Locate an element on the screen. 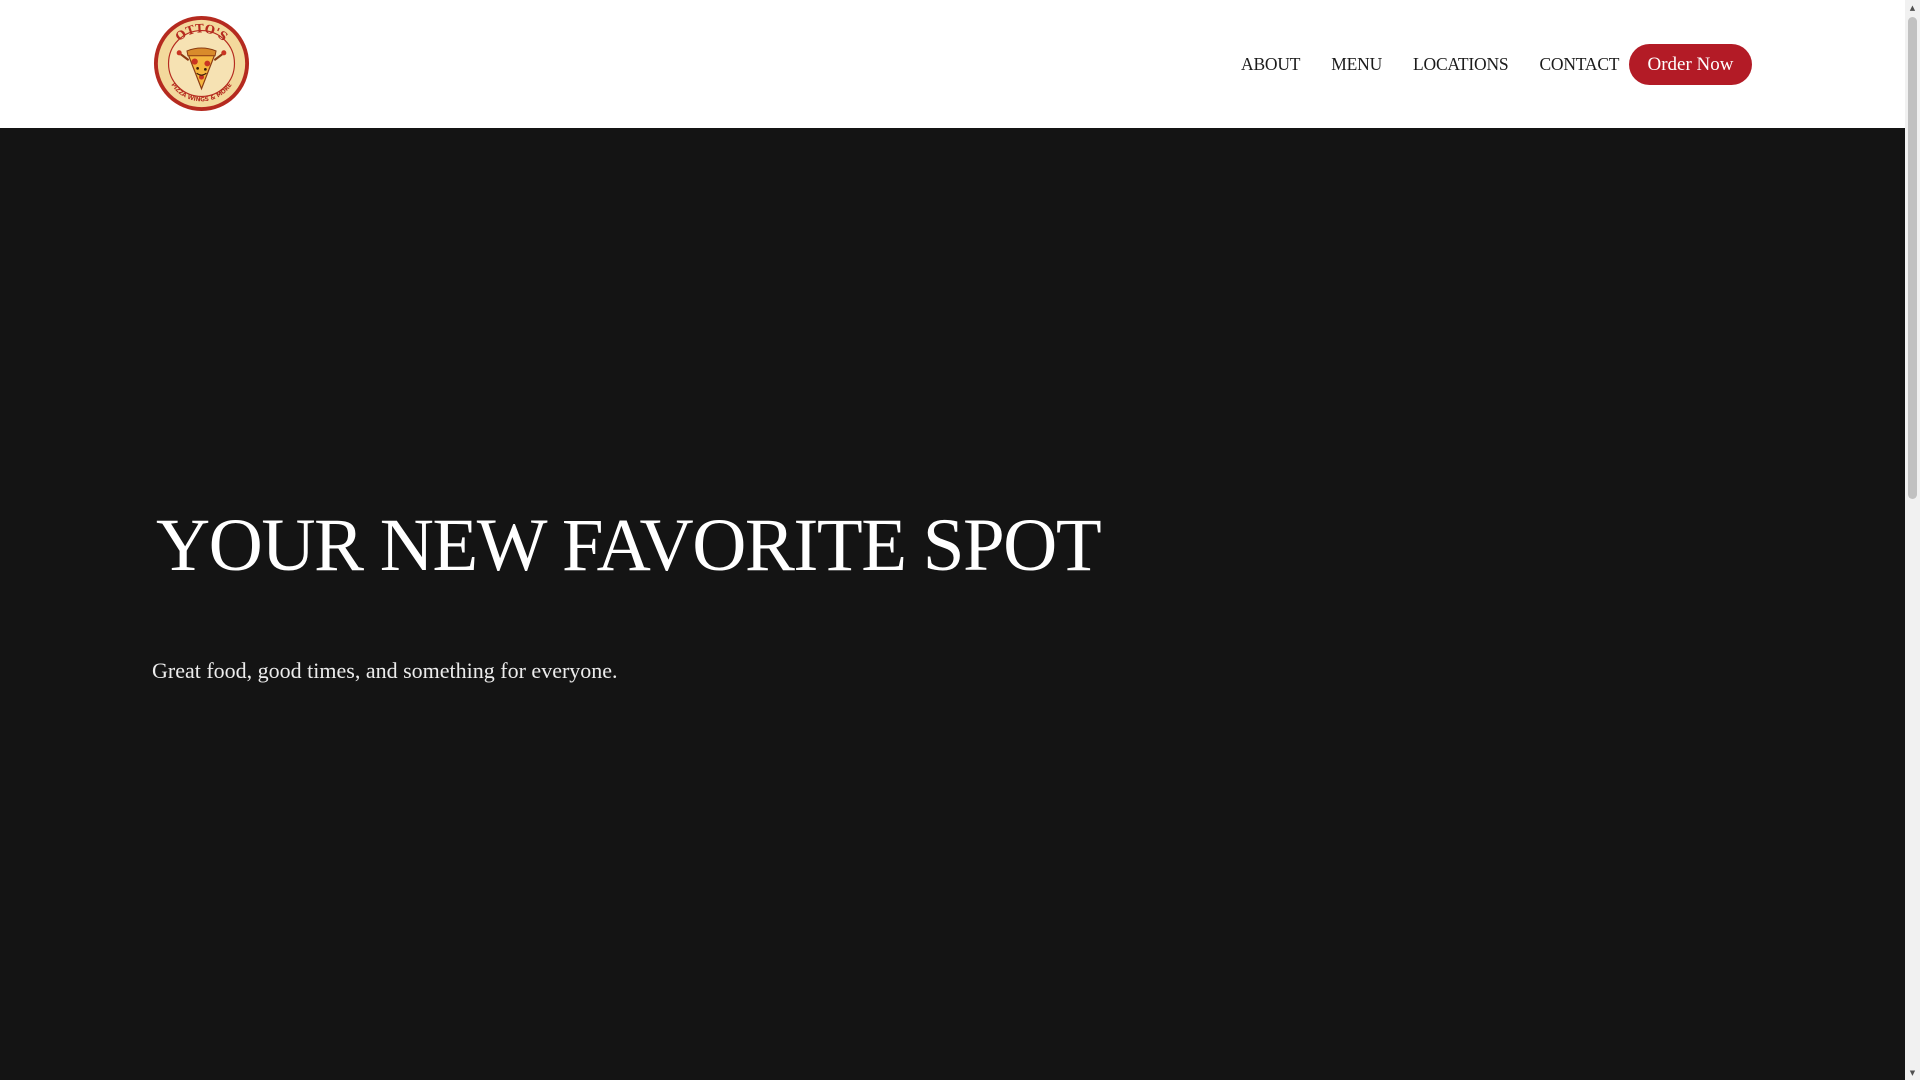 Image resolution: width=1920 pixels, height=1080 pixels. nav-link-locations: LOCATIONS is located at coordinates (1461, 64).